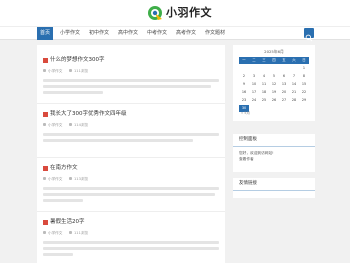 This screenshot has height=263, width=350. I want to click on calendar-day: 1, so click(304, 68).